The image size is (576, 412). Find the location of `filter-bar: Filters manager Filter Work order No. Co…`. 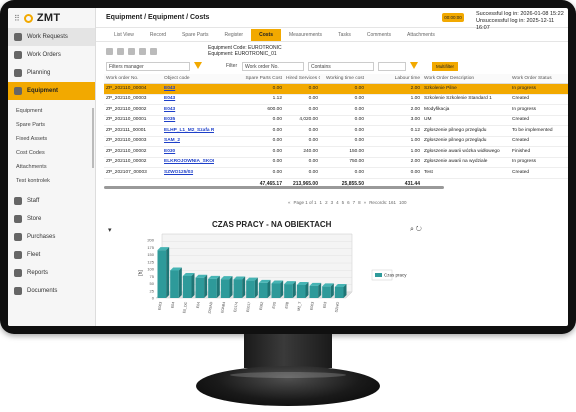

filter-bar: Filters manager Filter Work order No. Co… is located at coordinates (286, 67).